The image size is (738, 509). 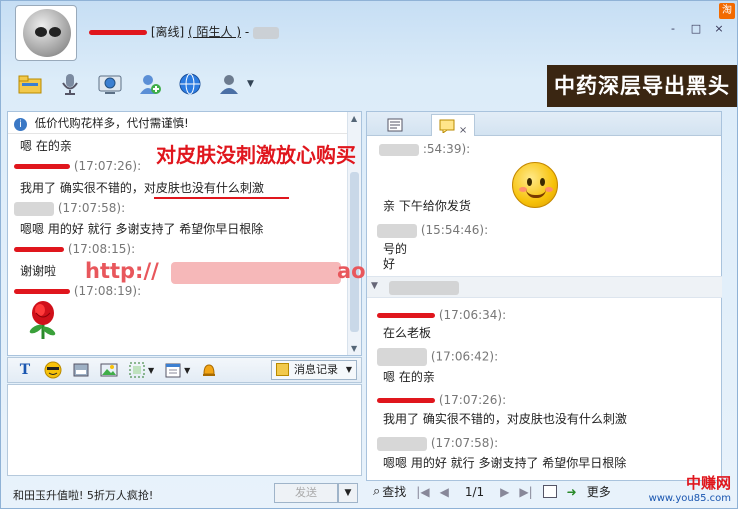 I want to click on chat-message-header: (17:08:19):, so click(x=77, y=291).